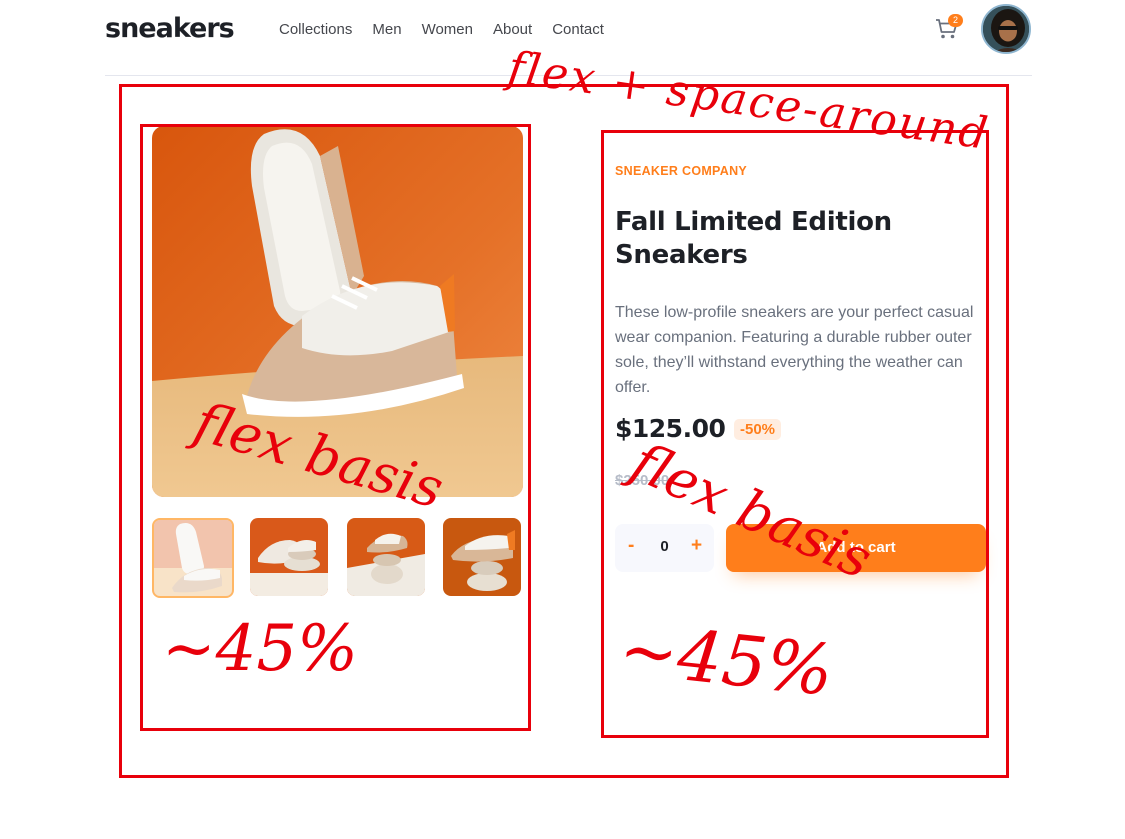 Image resolution: width=1125 pixels, height=839 pixels. What do you see at coordinates (753, 238) in the screenshot?
I see `product-title: Fall Limited Edition Sneakers` at bounding box center [753, 238].